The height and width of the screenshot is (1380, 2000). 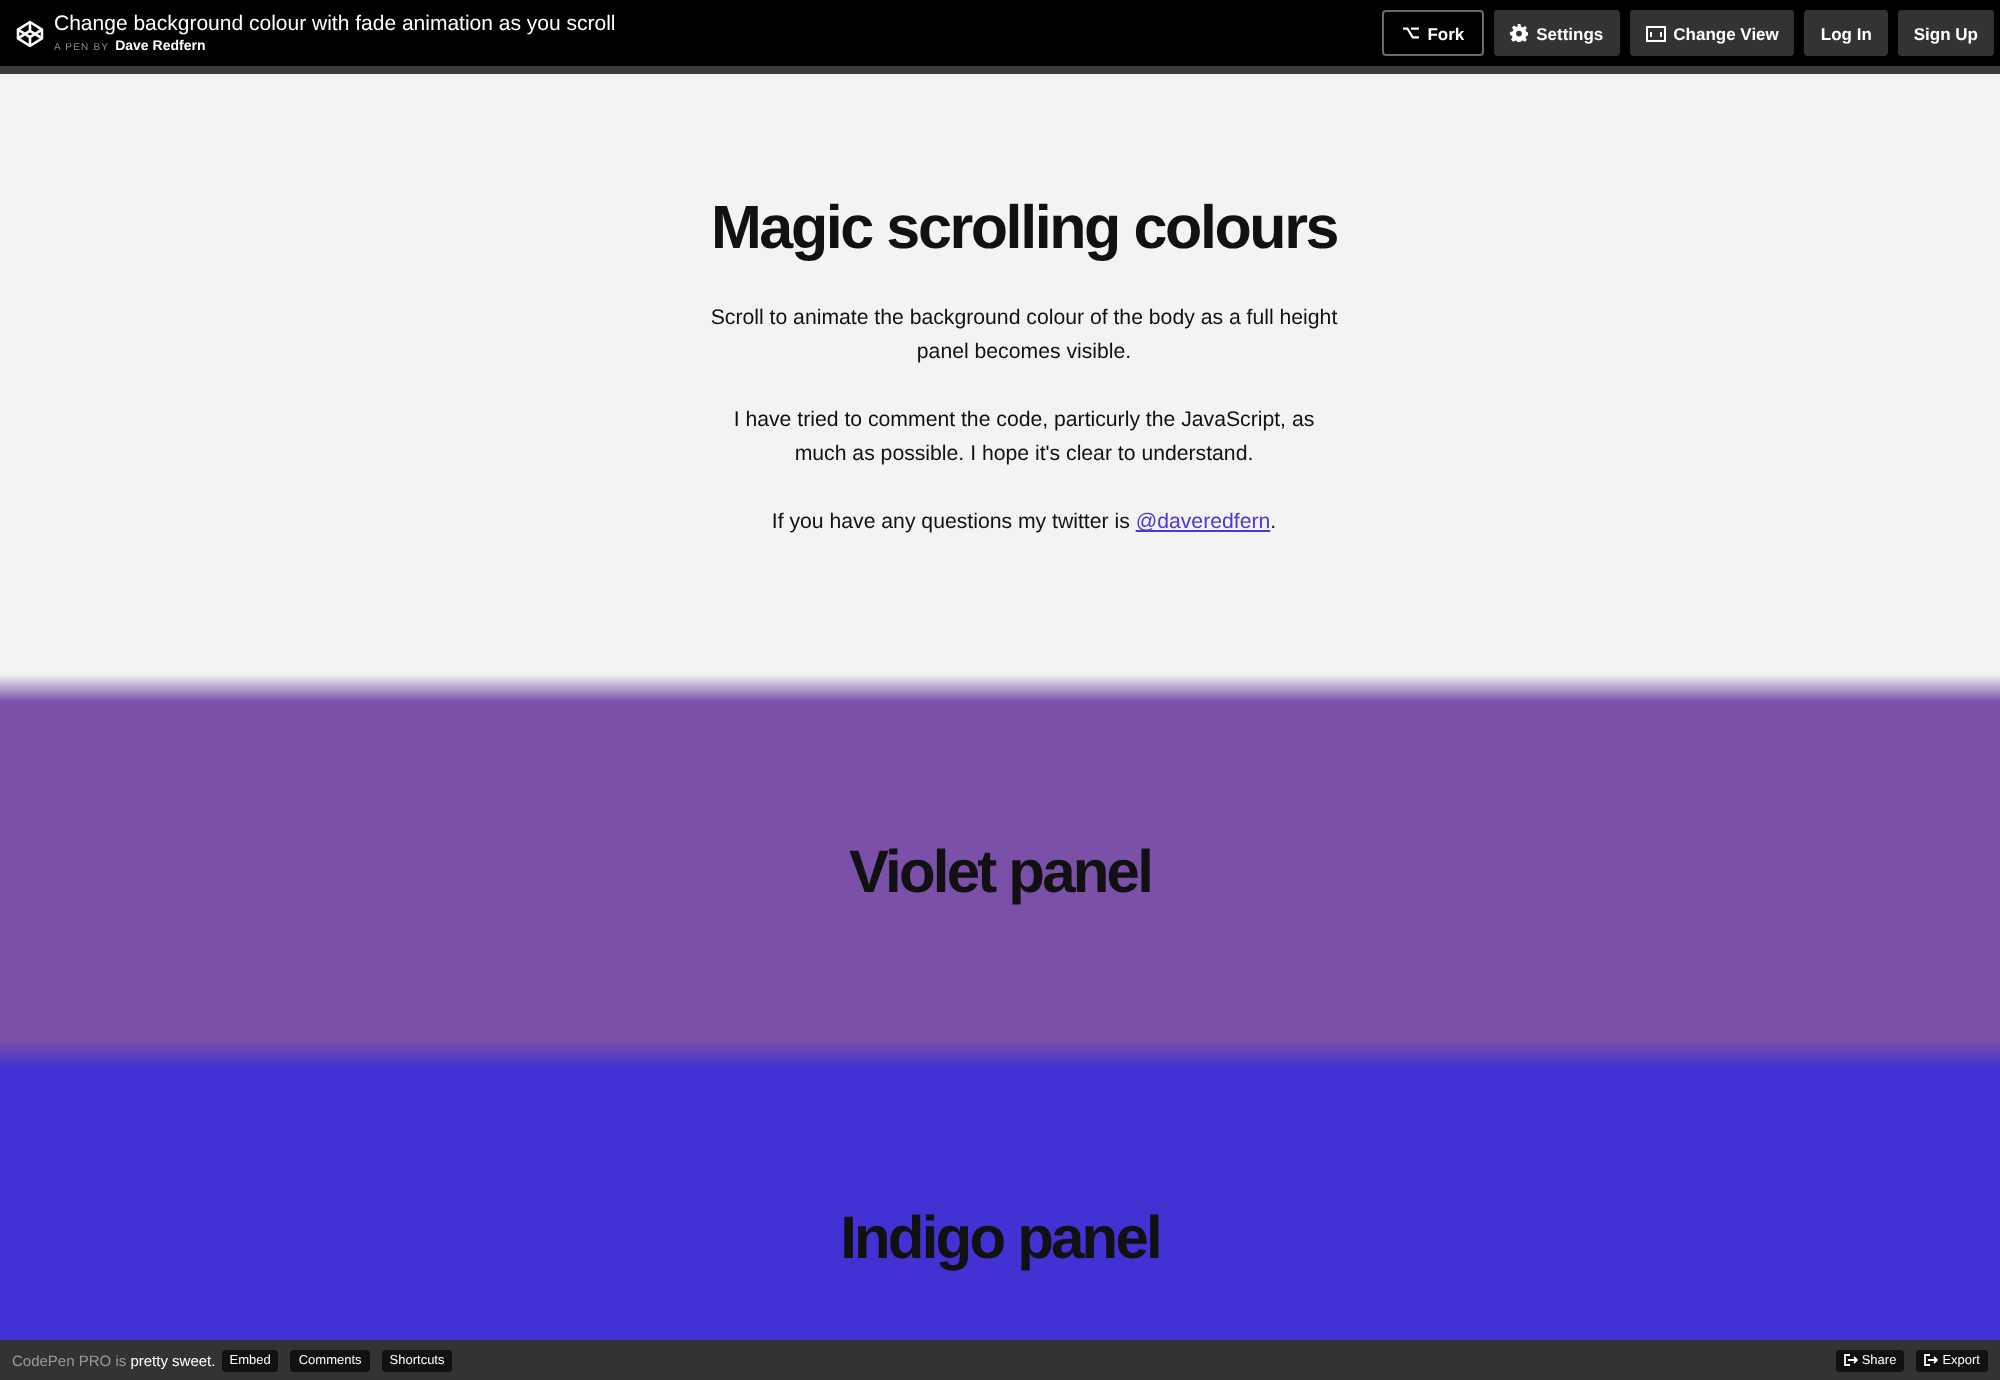 I want to click on header-button: Settings, so click(x=1557, y=33).